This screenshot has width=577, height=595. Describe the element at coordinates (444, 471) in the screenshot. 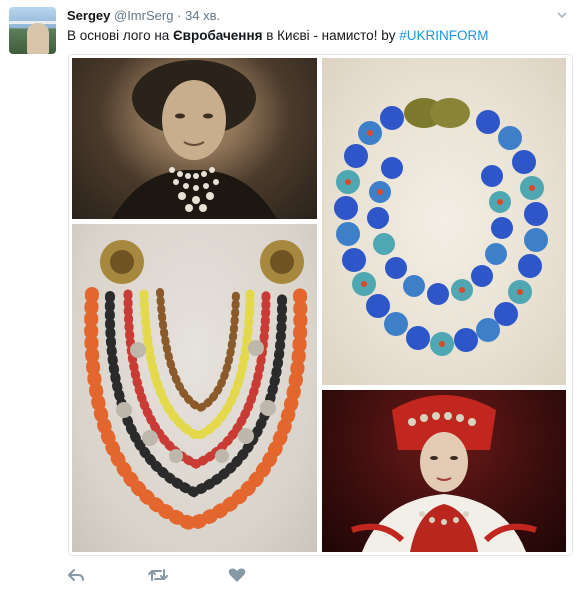

I see `woman-traditional-dress-photo` at that location.